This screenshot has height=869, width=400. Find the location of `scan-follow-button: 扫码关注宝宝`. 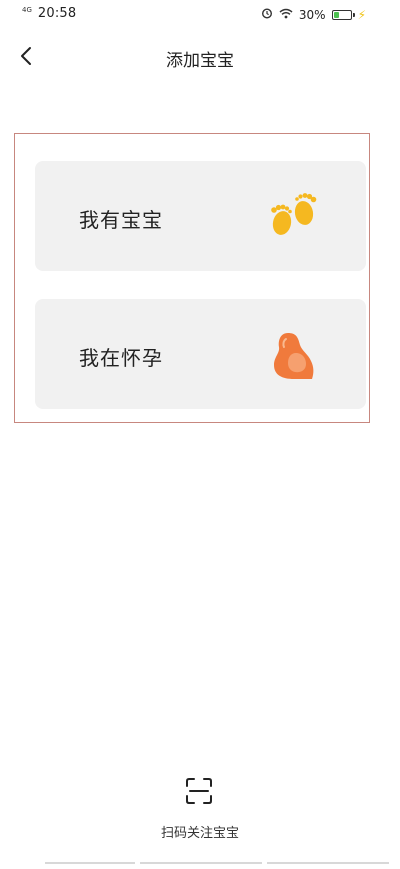

scan-follow-button: 扫码关注宝宝 is located at coordinates (200, 807).